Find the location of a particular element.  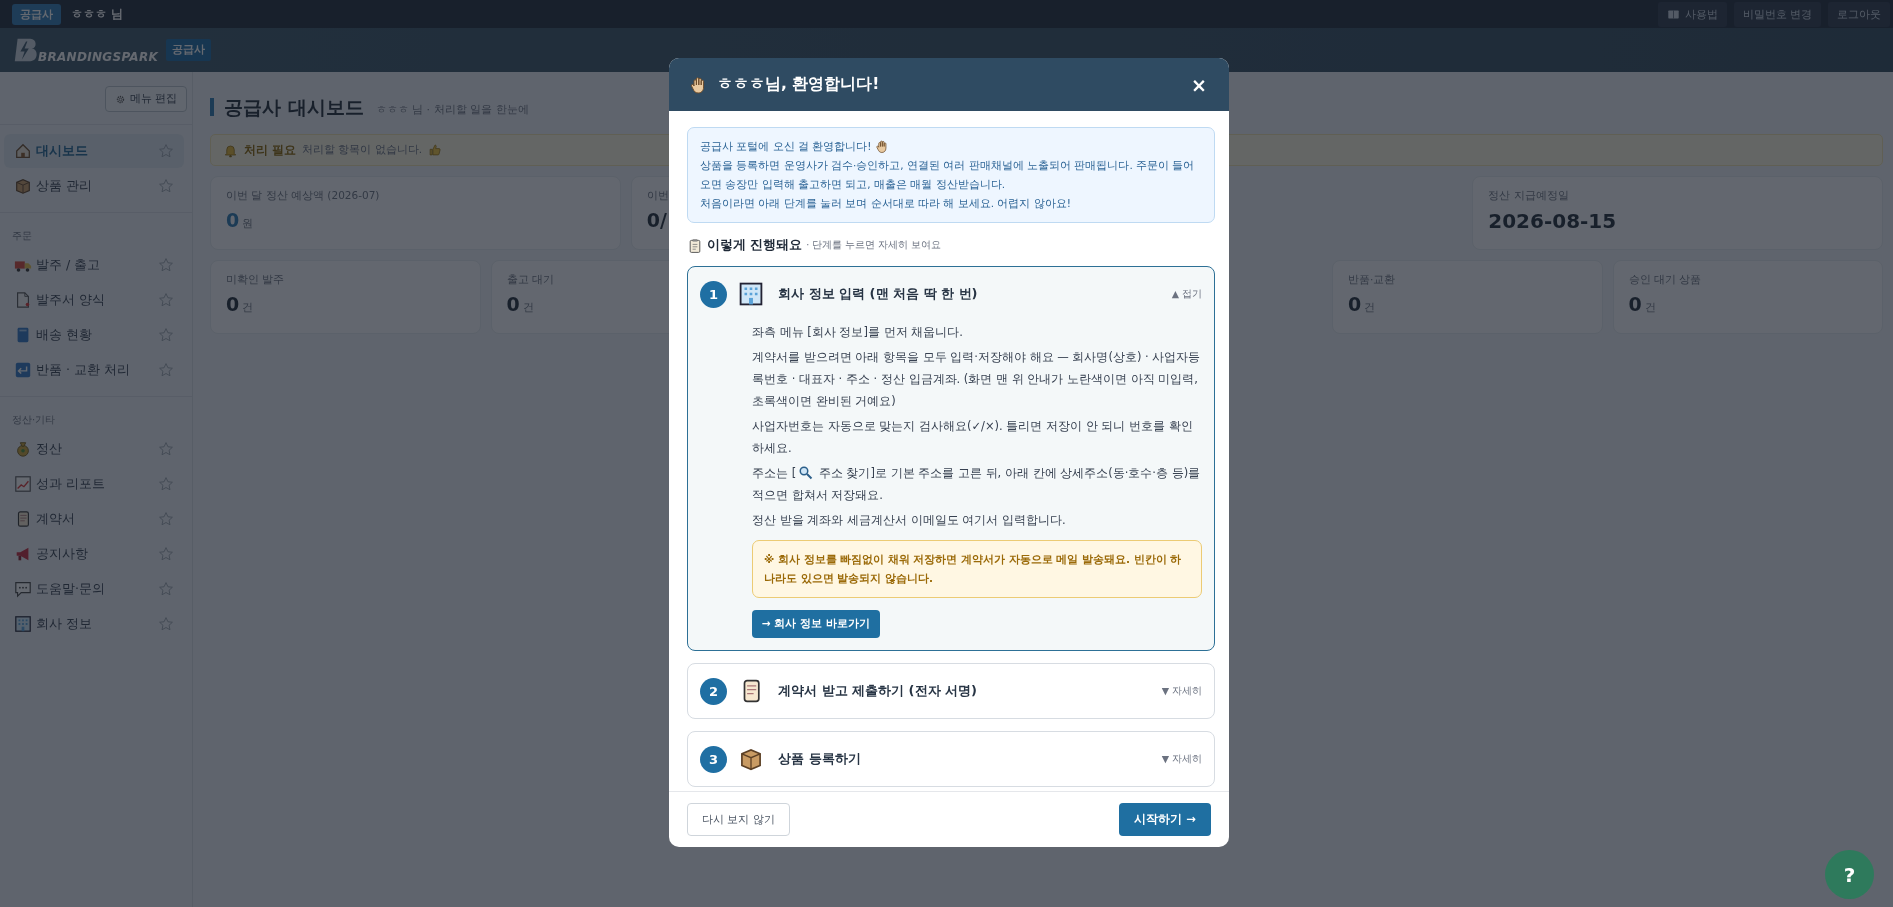

sidebar-item: 배송 현황 is located at coordinates (94, 335).